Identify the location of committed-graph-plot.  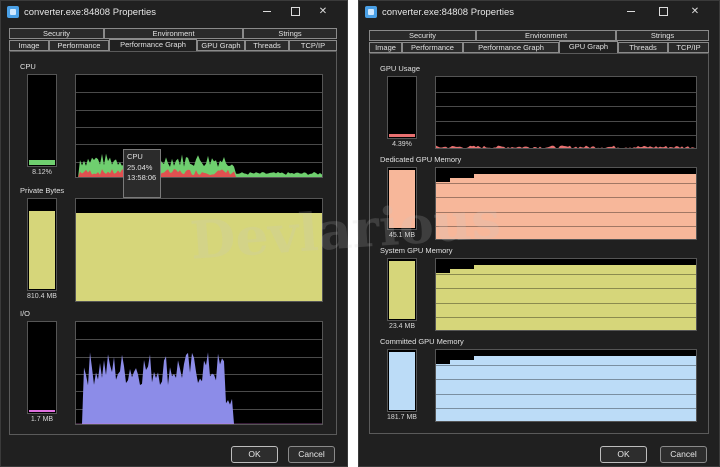
(566, 388).